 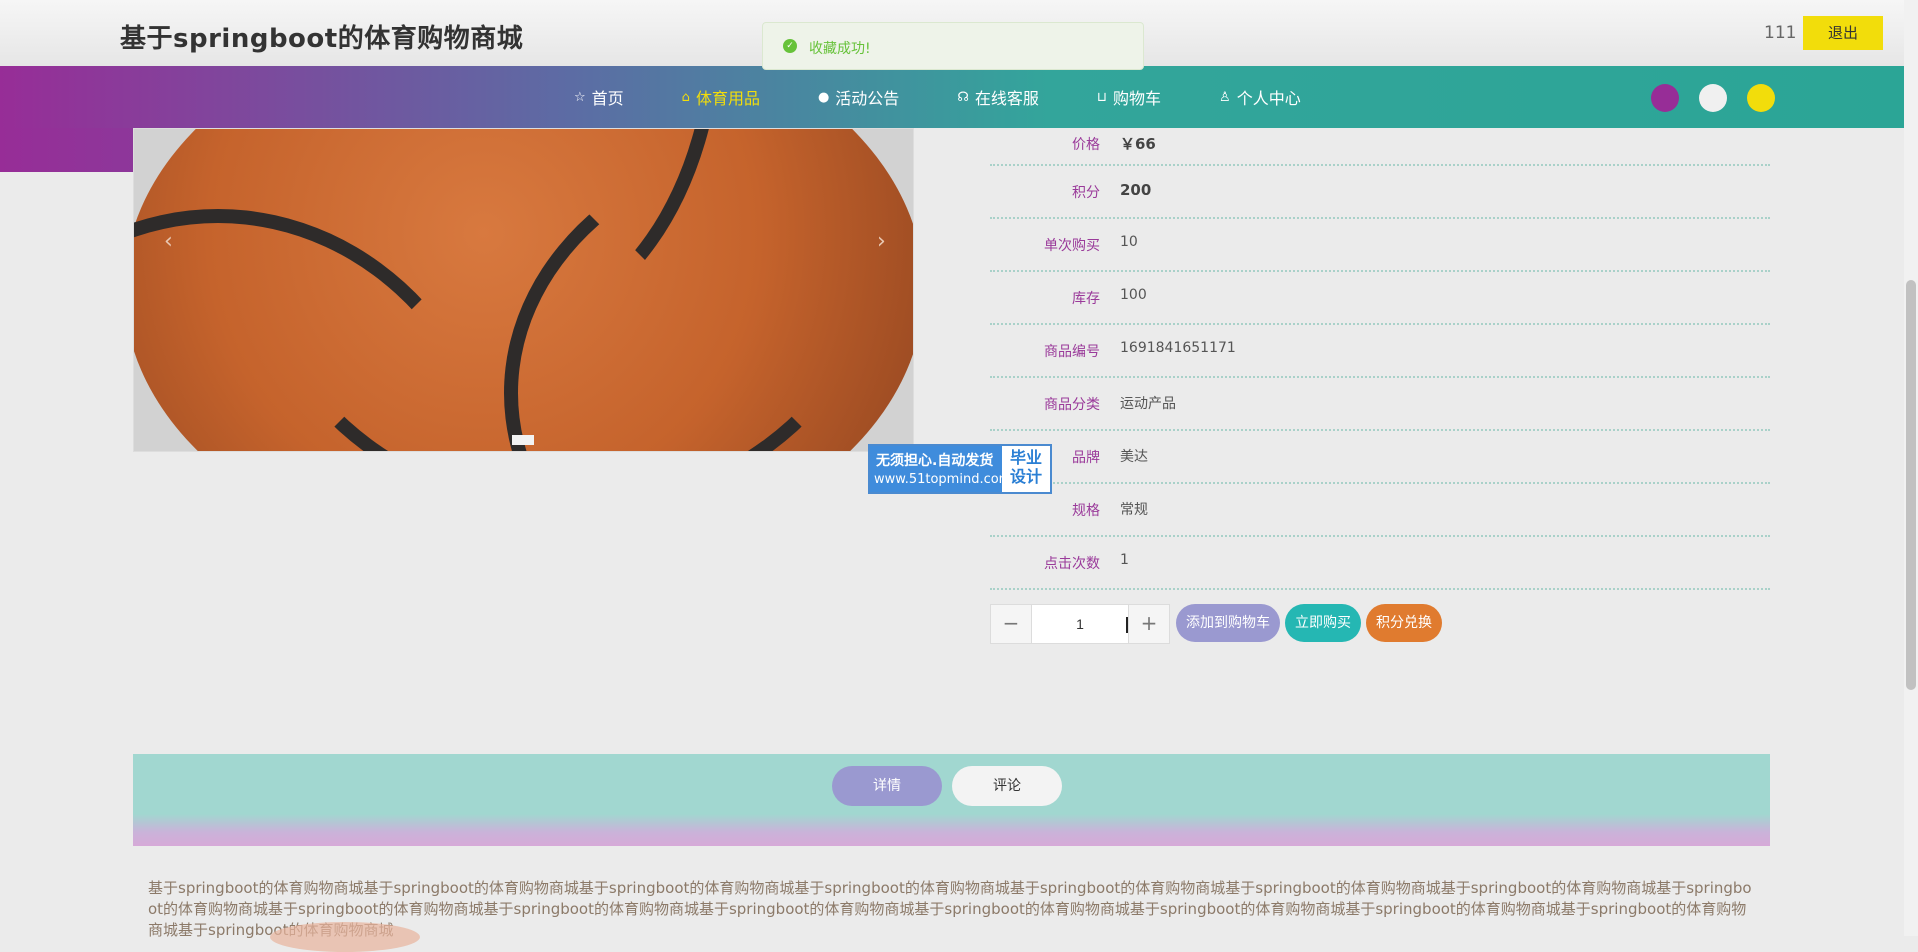 I want to click on nav-item-announcements: ● 活动公告, so click(x=858, y=97).